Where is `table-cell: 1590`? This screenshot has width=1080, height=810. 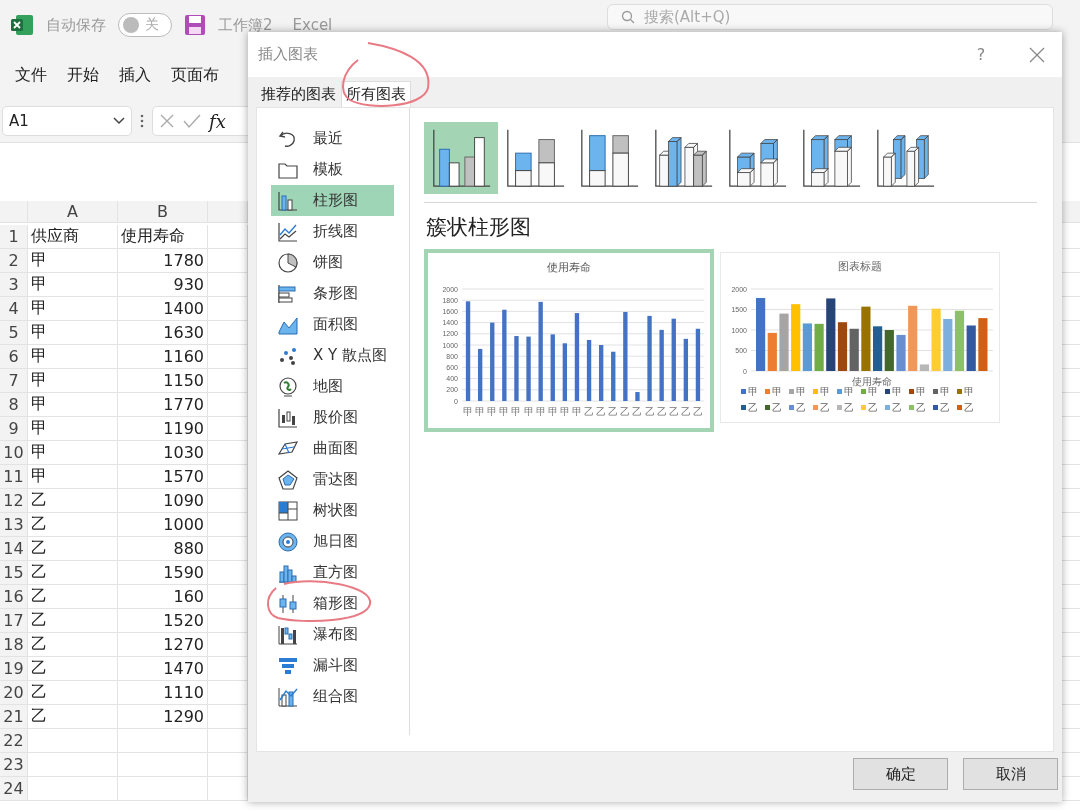
table-cell: 1590 is located at coordinates (163, 573).